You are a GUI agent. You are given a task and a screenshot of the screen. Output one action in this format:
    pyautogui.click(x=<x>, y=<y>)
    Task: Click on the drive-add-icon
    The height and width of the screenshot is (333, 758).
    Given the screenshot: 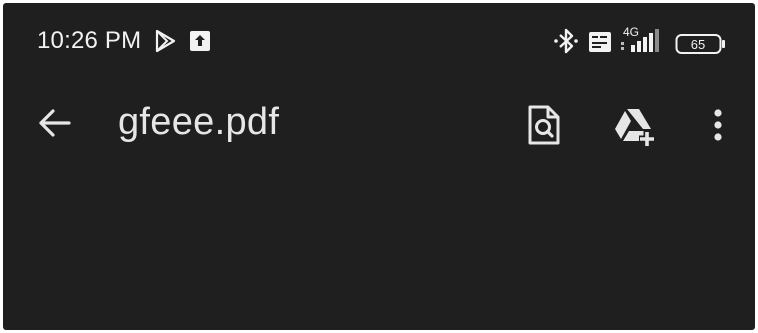 What is the action you would take?
    pyautogui.click(x=635, y=125)
    